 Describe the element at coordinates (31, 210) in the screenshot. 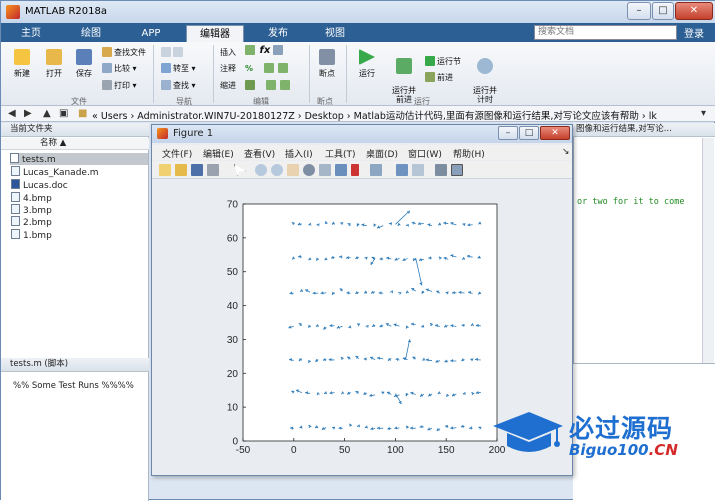

I see `file-item: 3.bmp` at that location.